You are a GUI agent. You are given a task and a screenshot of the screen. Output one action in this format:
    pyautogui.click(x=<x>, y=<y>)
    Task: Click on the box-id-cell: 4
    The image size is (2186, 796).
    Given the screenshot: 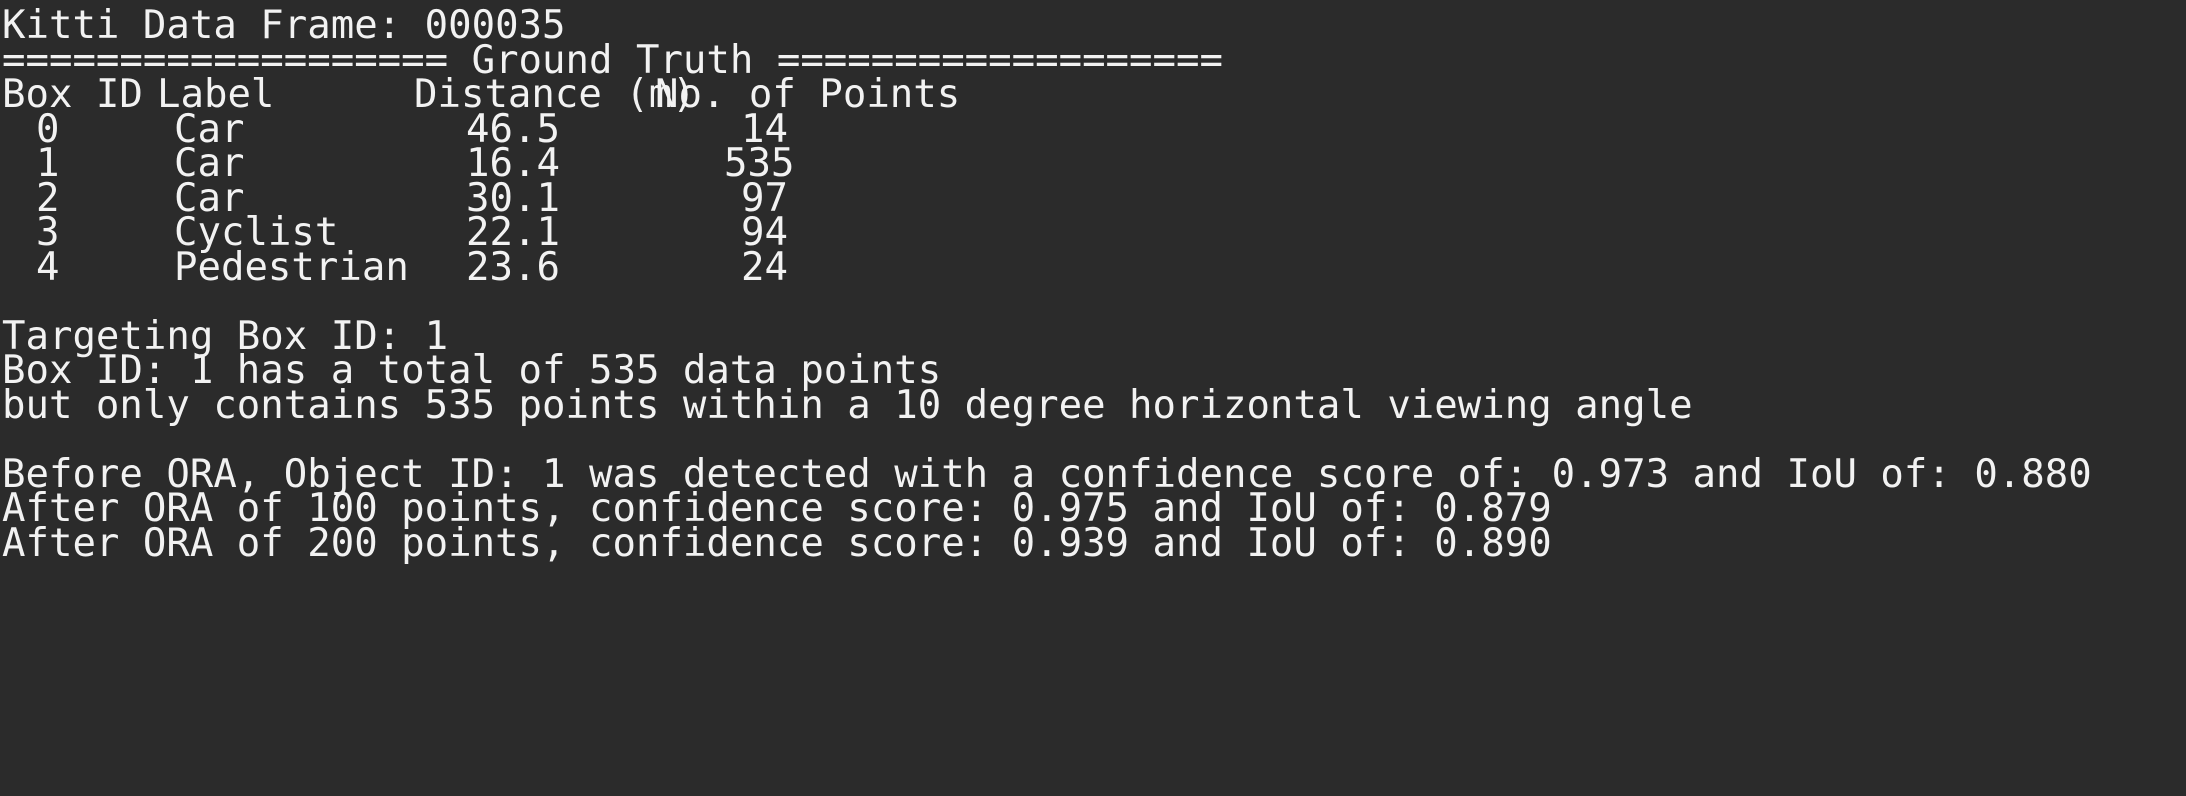 What is the action you would take?
    pyautogui.click(x=48, y=267)
    